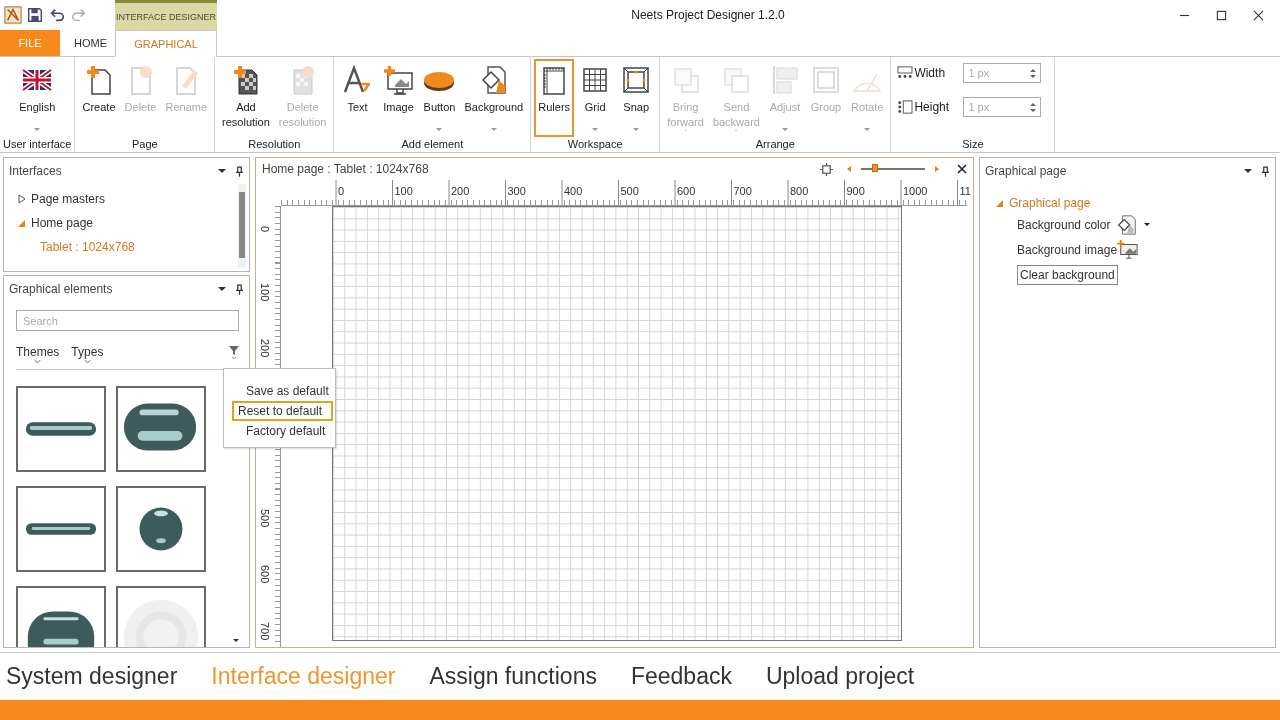 The image size is (1280, 720). Describe the element at coordinates (930, 73) in the screenshot. I see `field-label: Width` at that location.